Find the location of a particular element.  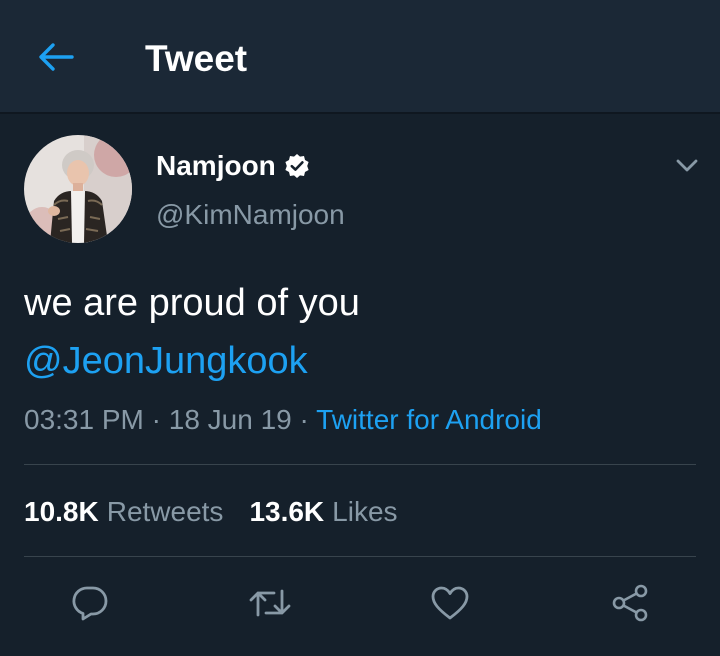

more-options-button is located at coordinates (687, 166).